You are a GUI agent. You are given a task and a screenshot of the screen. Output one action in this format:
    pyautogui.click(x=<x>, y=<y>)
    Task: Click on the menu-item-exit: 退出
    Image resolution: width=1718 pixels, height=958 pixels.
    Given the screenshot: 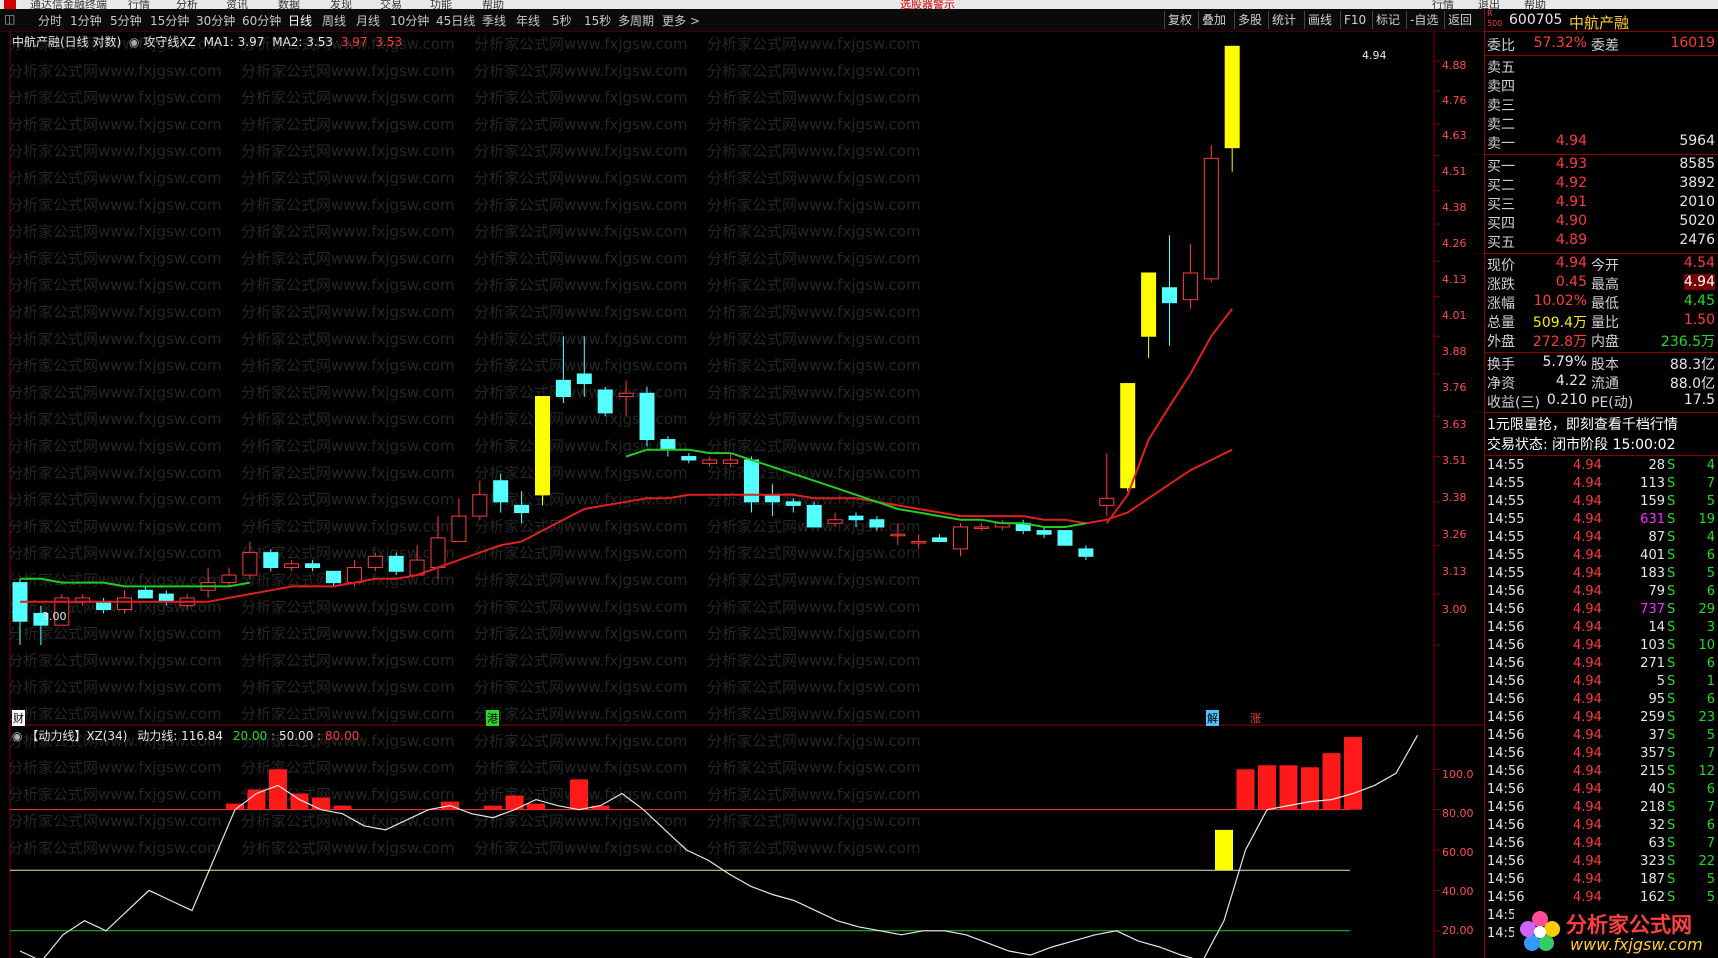 What is the action you would take?
    pyautogui.click(x=1489, y=4)
    